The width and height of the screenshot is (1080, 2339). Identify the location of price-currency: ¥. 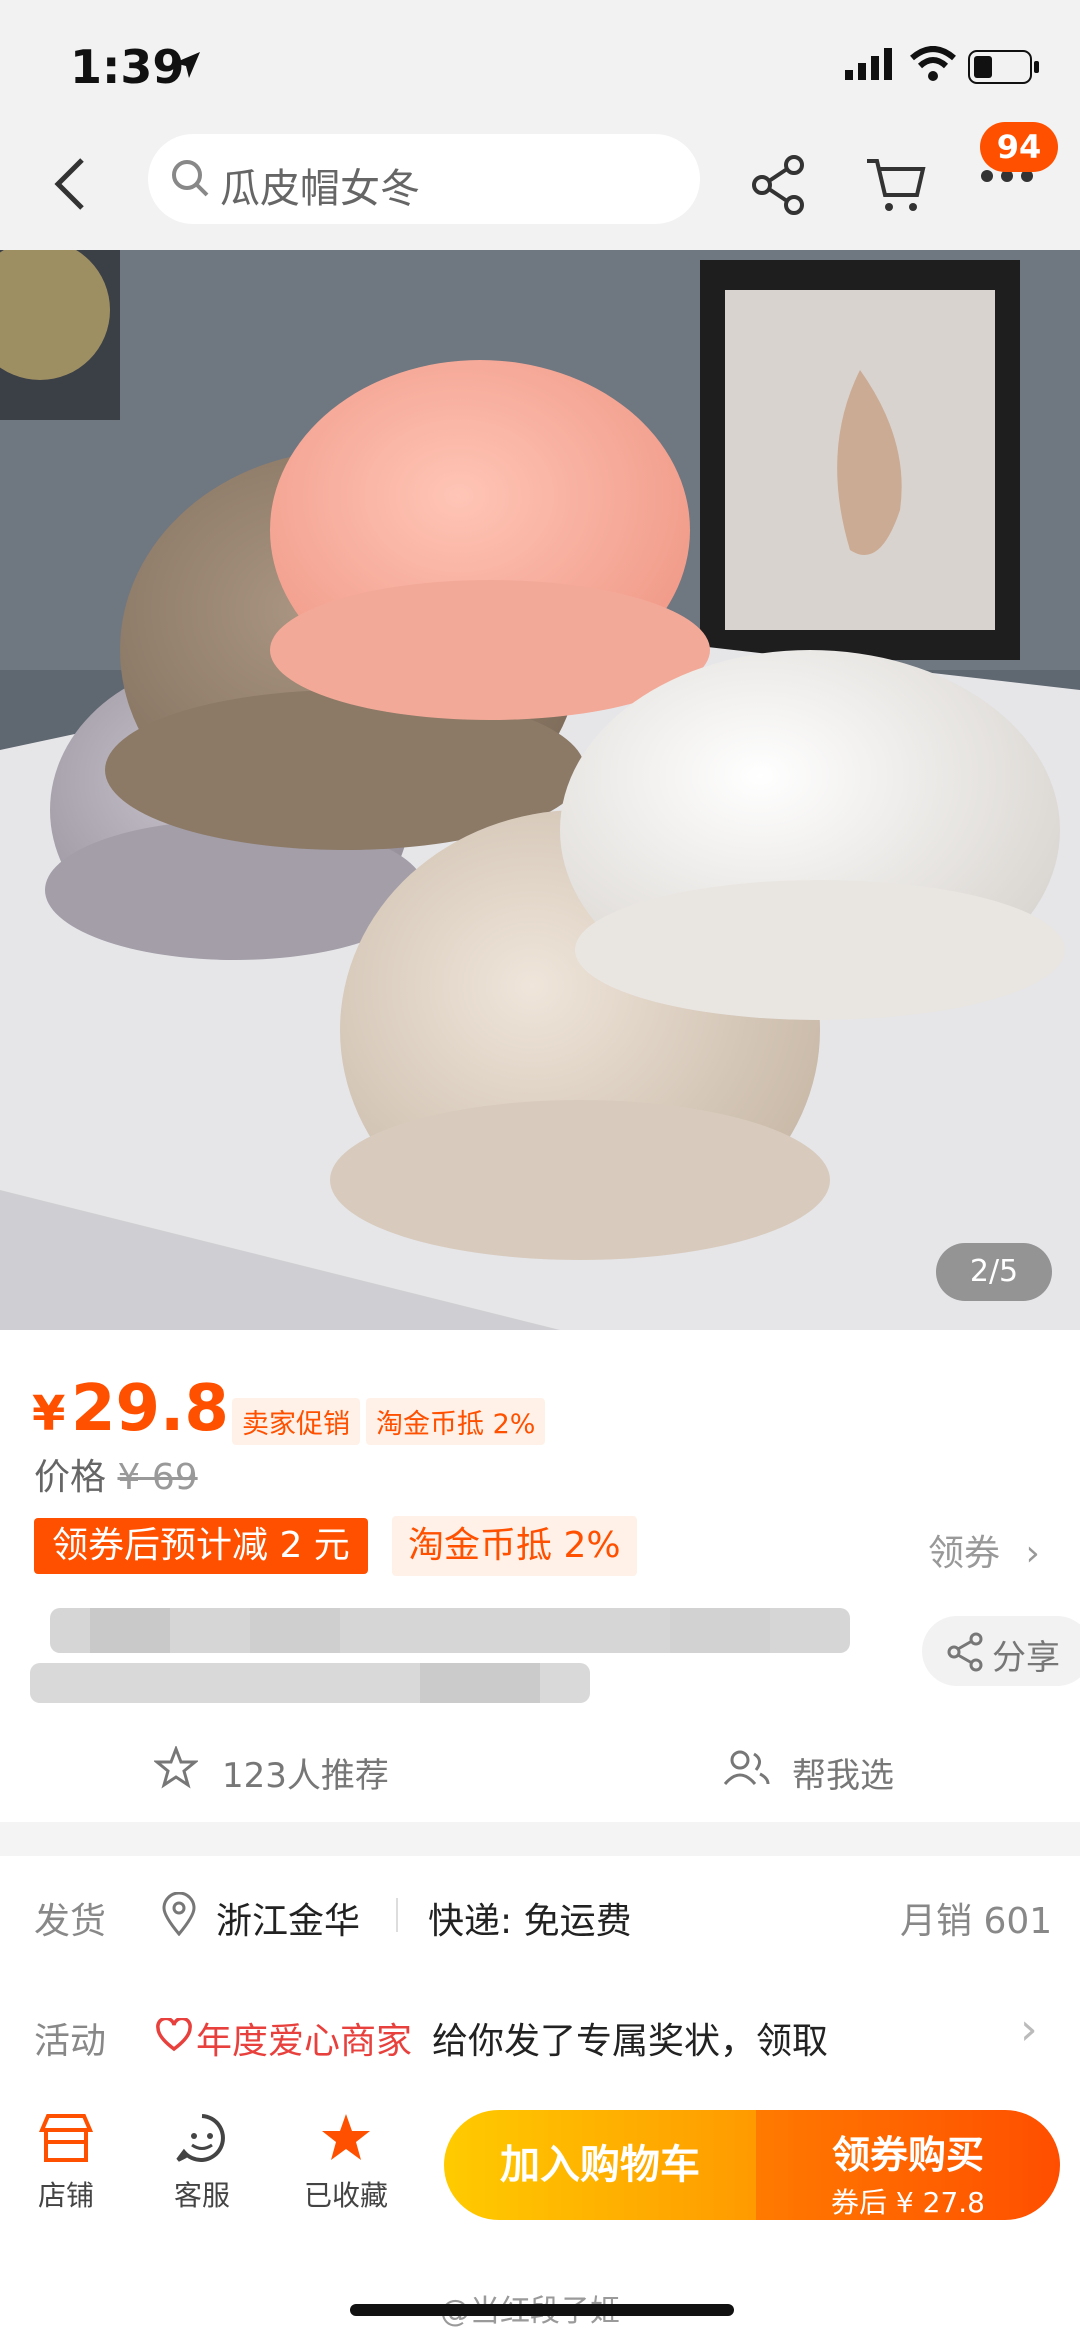
(49, 1414).